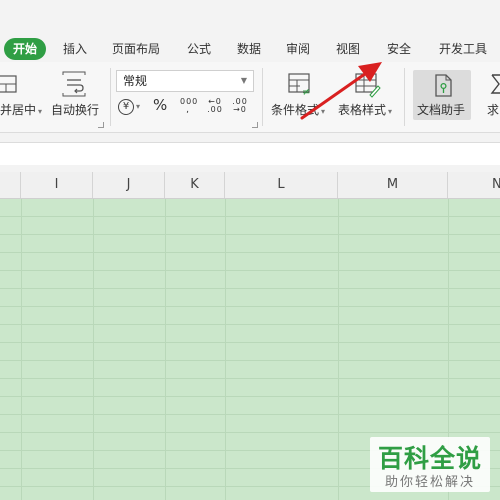  Describe the element at coordinates (57, 185) in the screenshot. I see `column-header-i: I` at that location.